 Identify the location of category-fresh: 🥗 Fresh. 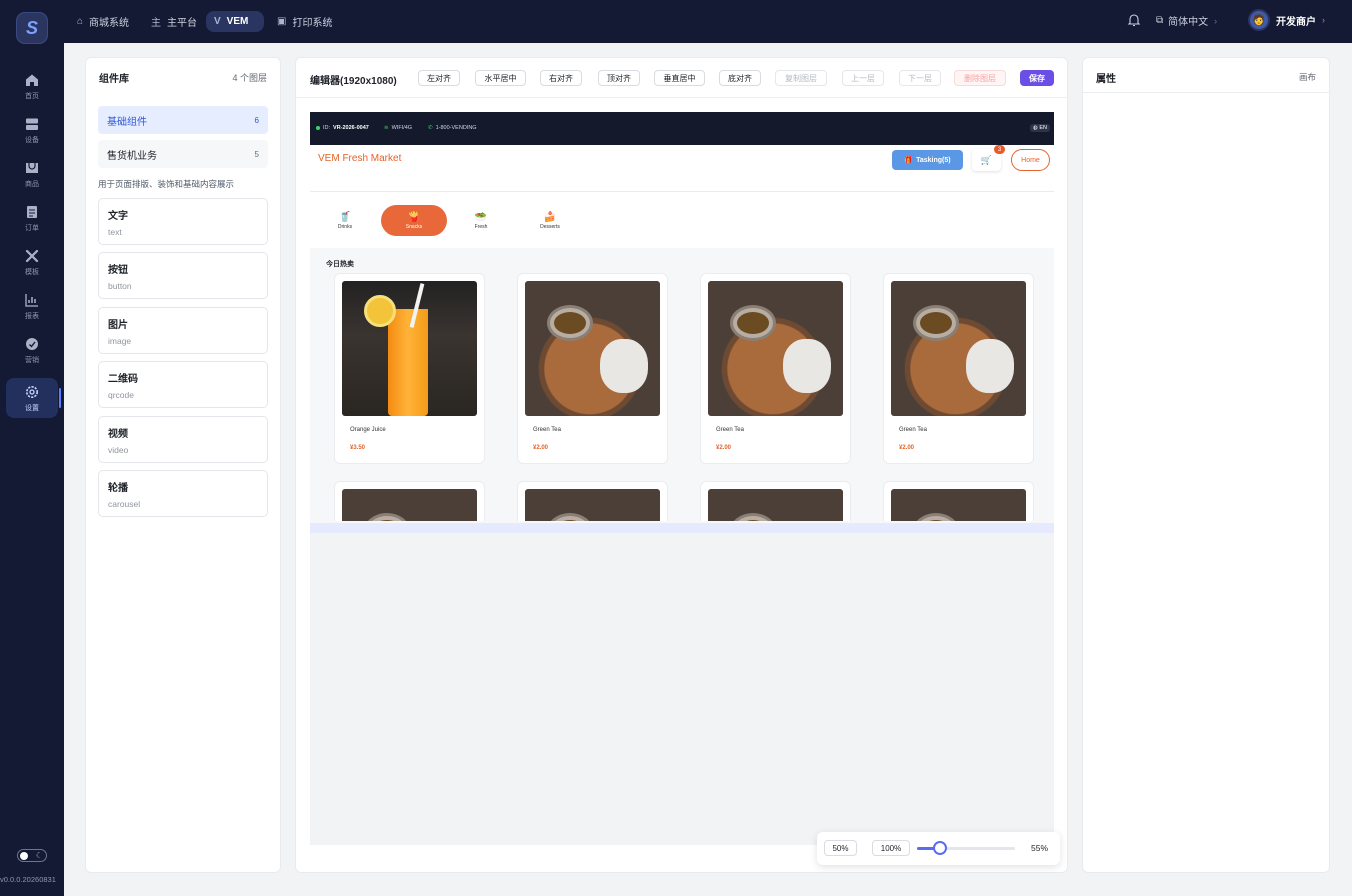
(481, 220).